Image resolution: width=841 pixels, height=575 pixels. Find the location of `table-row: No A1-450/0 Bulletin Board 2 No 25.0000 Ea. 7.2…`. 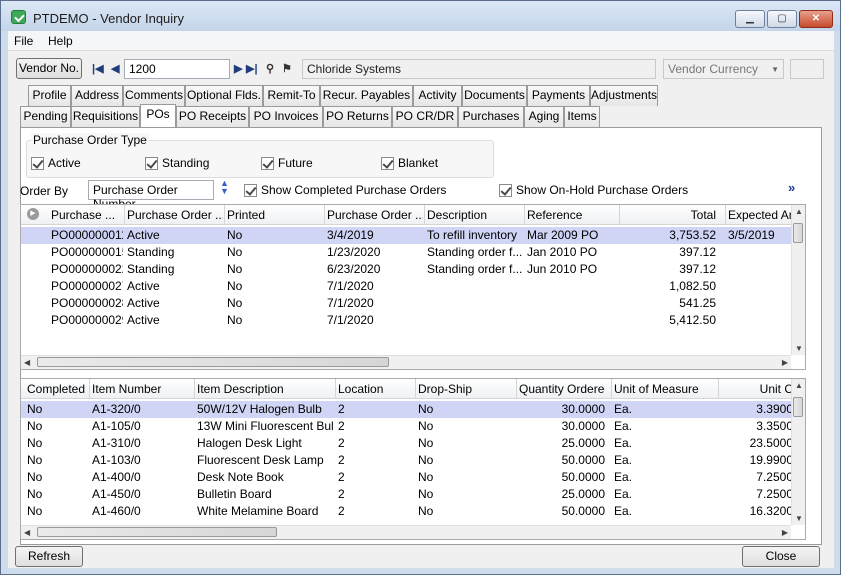

table-row: No A1-450/0 Bulletin Board 2 No 25.0000 Ea. 7.2… is located at coordinates (413, 494).